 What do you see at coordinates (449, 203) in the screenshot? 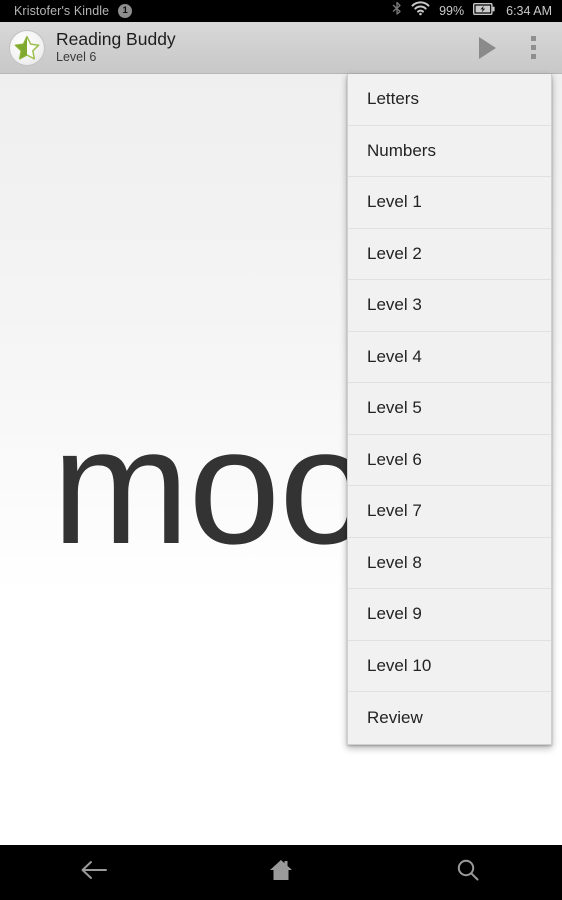
I see `menu-item-level-1: Level 1` at bounding box center [449, 203].